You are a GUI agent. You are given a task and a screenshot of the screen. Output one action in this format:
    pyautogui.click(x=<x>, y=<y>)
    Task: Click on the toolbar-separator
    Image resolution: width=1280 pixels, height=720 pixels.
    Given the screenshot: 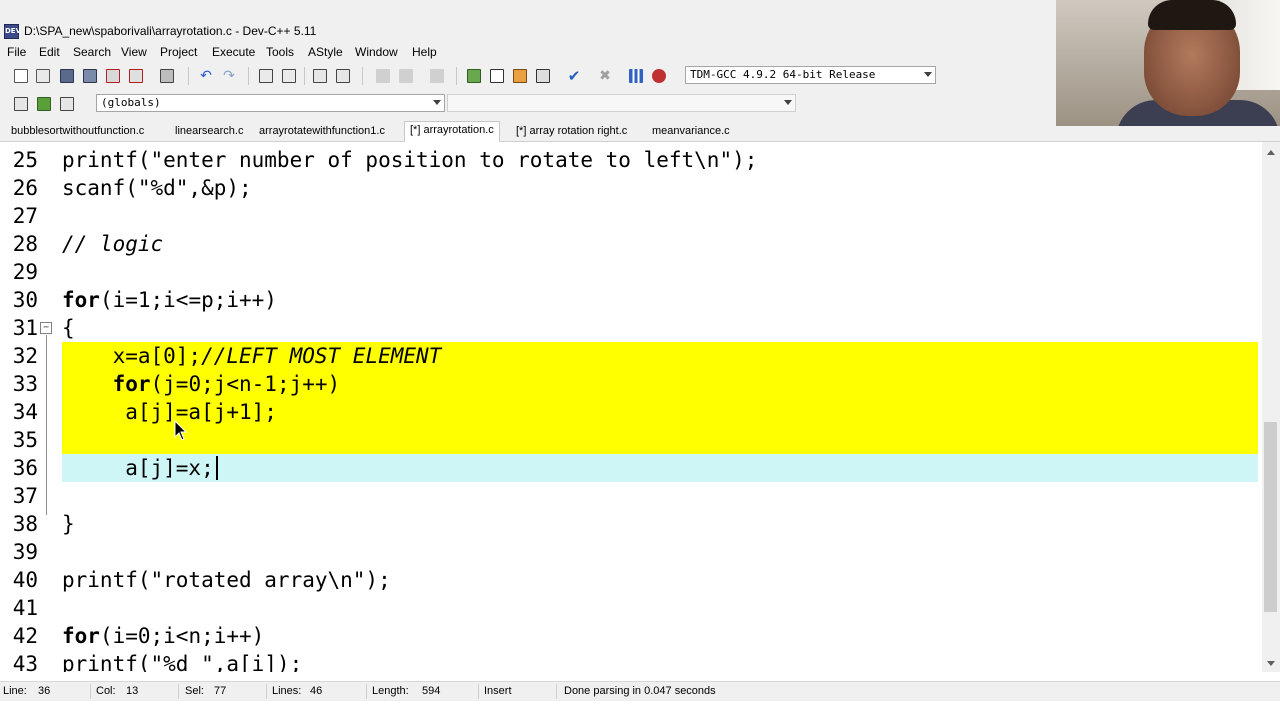 What is the action you would take?
    pyautogui.click(x=248, y=76)
    